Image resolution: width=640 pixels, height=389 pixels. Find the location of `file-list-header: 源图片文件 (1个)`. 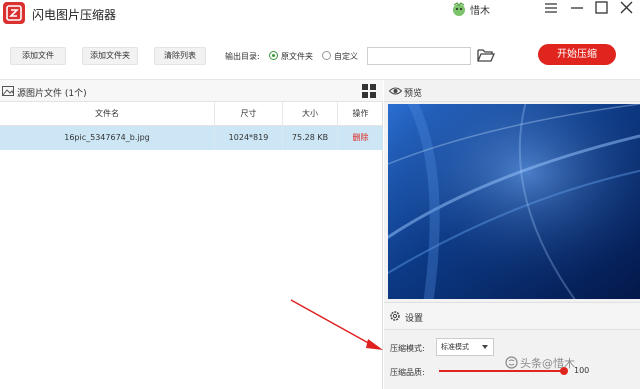

file-list-header: 源图片文件 (1个) is located at coordinates (191, 91).